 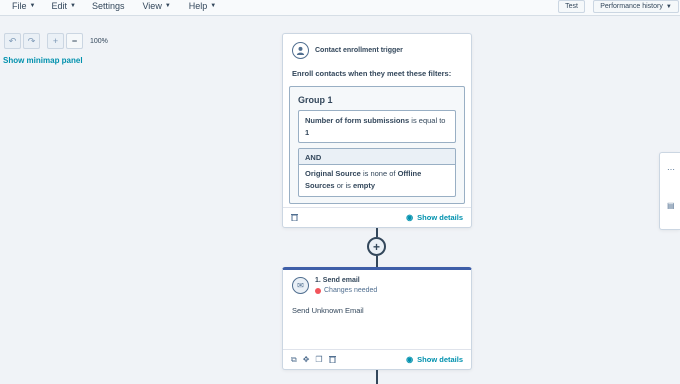 I want to click on error-dot-icon, so click(x=318, y=290).